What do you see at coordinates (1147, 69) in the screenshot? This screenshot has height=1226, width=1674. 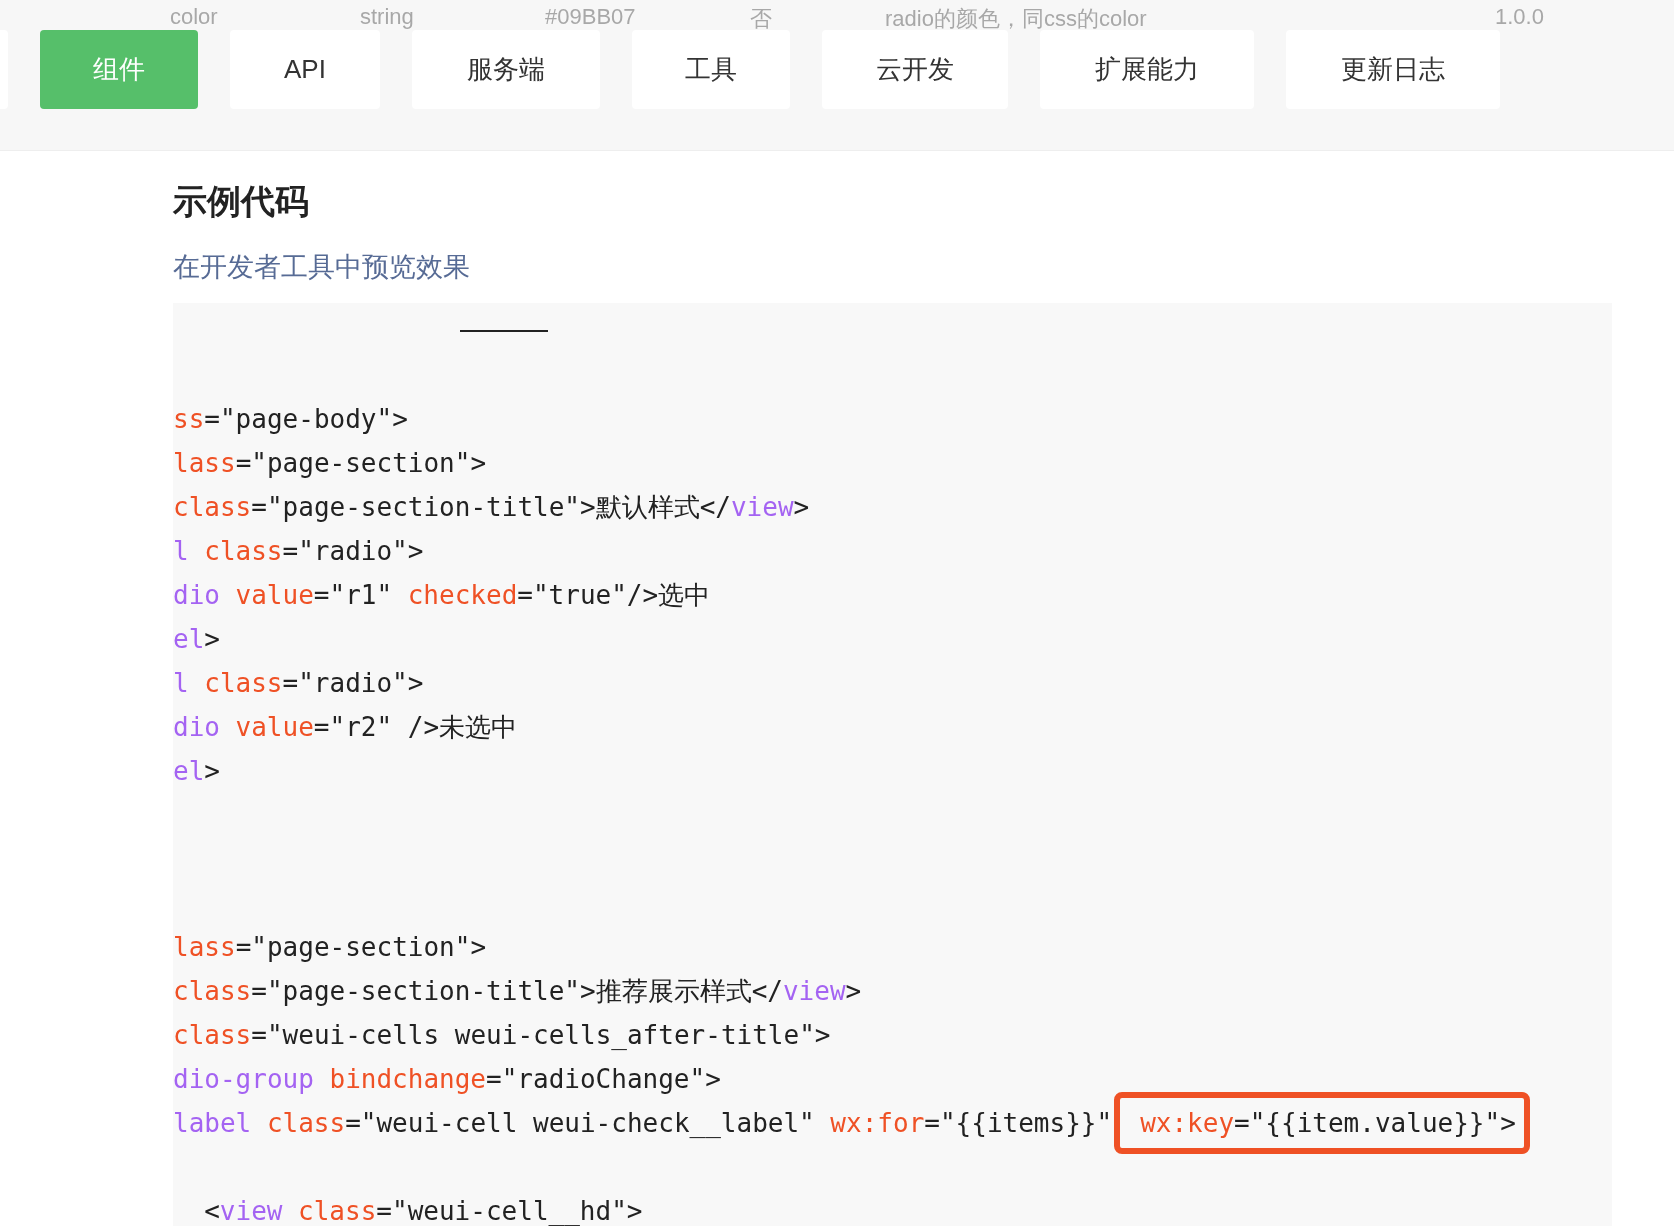 I see `nav-tab: 扩展能力` at bounding box center [1147, 69].